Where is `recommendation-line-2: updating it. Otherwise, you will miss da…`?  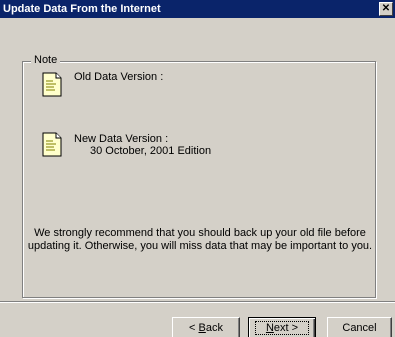
recommendation-line-2: updating it. Otherwise, you will miss da… is located at coordinates (200, 246).